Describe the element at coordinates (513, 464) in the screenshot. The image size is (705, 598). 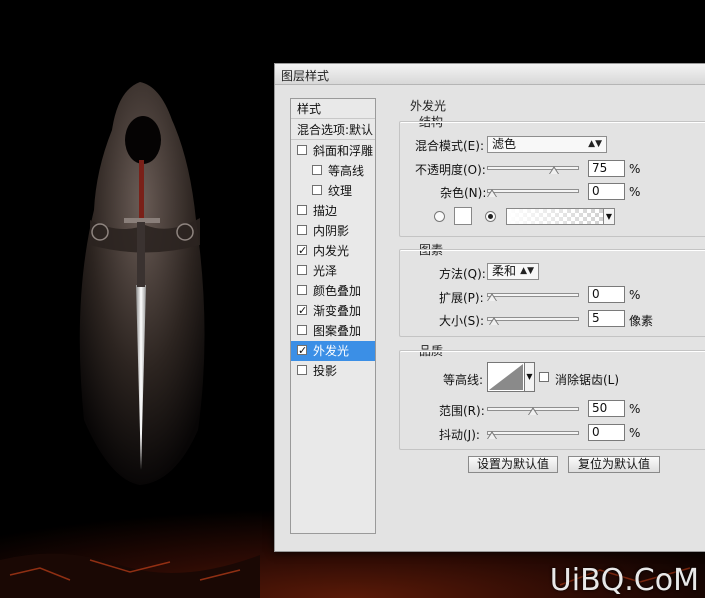
I see `set-default-button: 设置为默认值` at that location.